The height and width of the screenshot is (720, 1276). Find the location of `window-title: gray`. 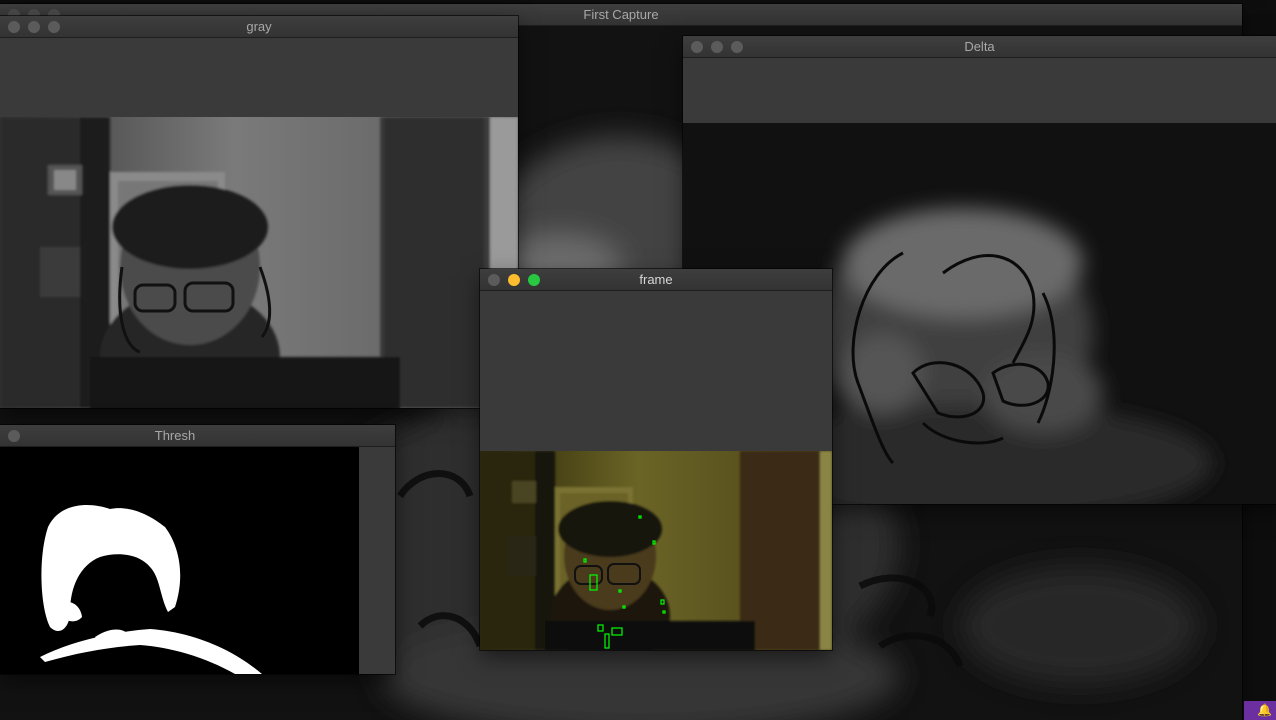

window-title: gray is located at coordinates (259, 26).